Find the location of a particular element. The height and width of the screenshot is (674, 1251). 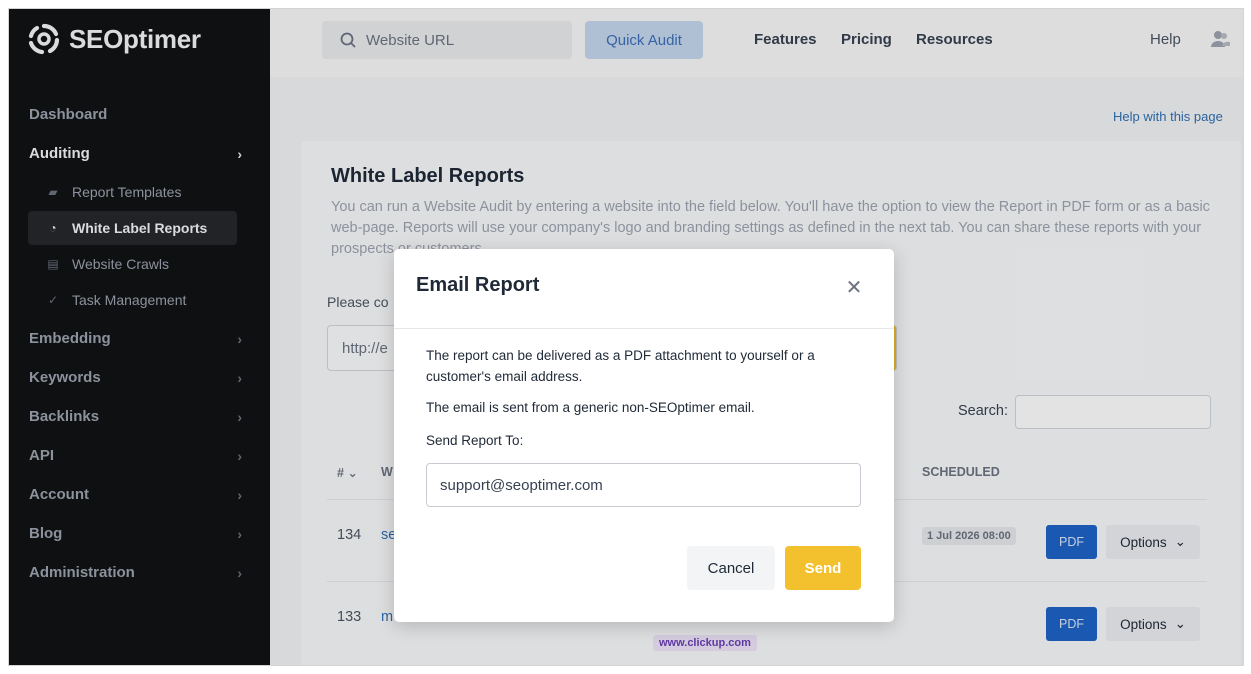

cancel-button: Cancel is located at coordinates (731, 568).